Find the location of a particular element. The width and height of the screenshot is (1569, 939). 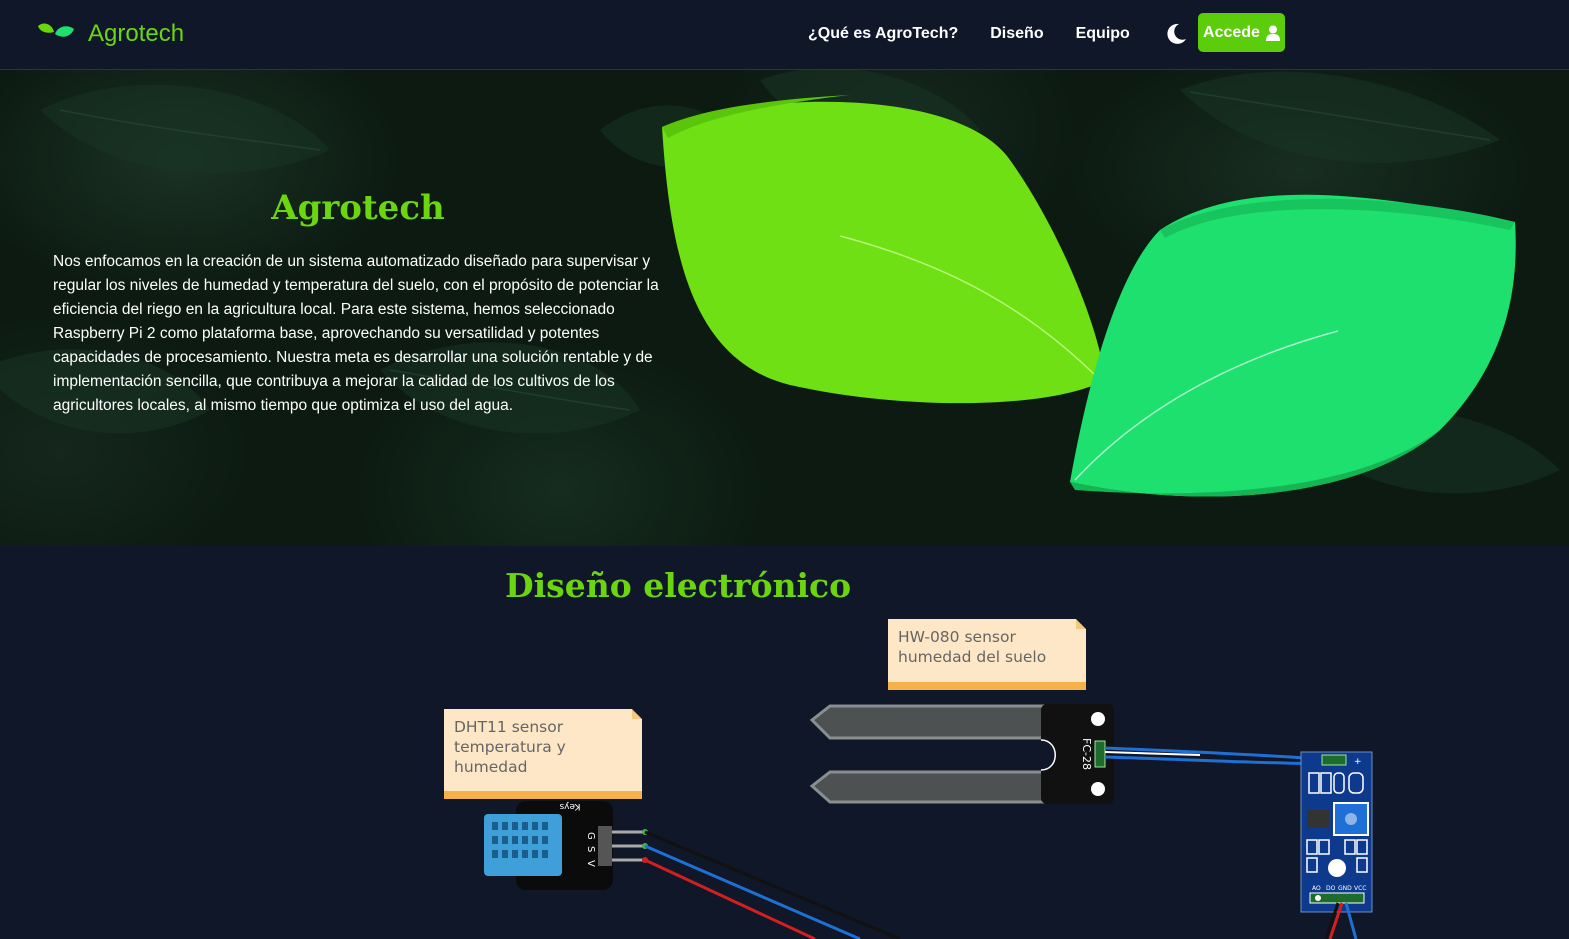

nav-links: ¿Qué es AgroTech? Diseño Equipo is located at coordinates (1018, 34).